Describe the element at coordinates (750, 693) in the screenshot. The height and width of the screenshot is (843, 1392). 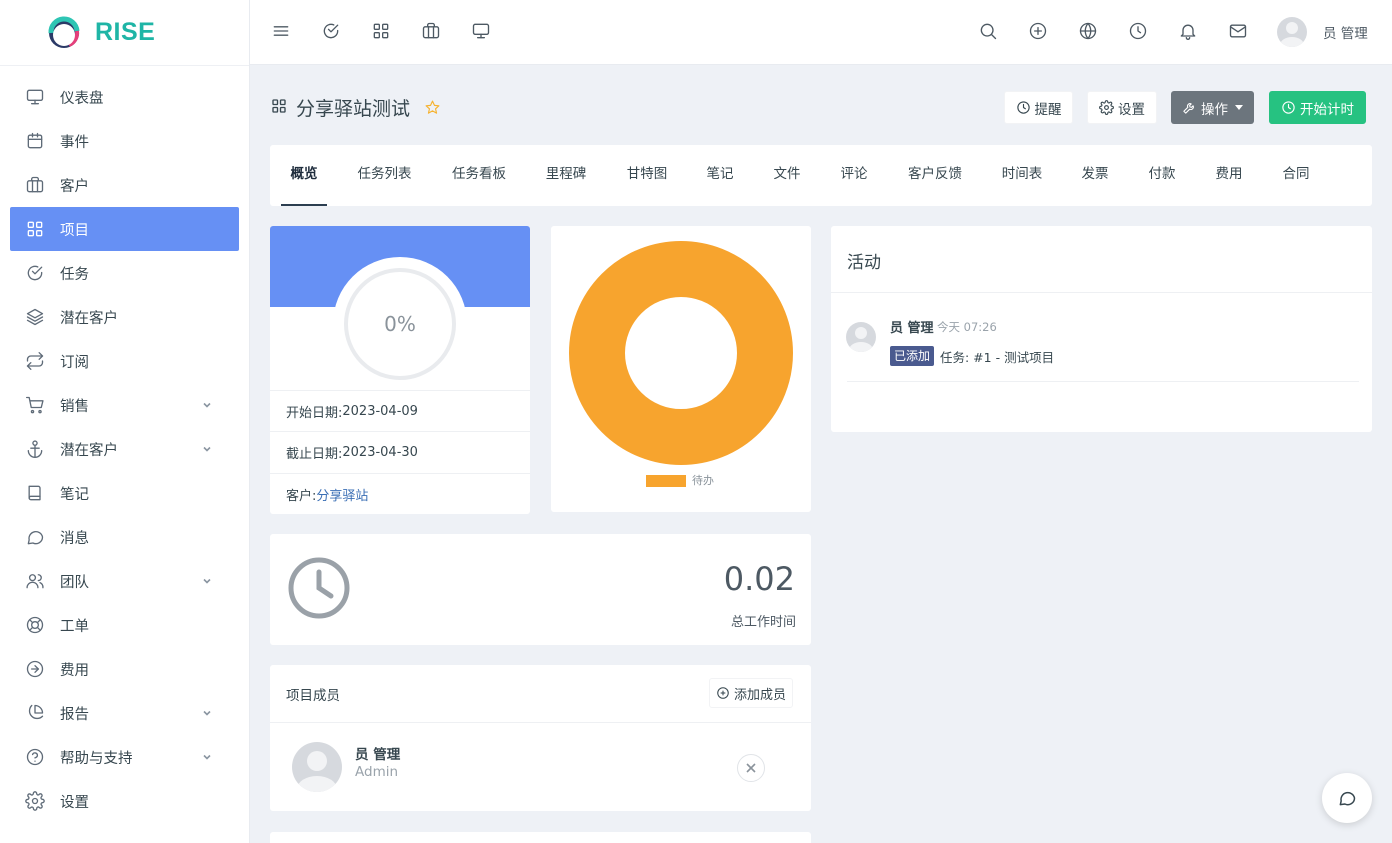
I see `add-member-button: 添加成员` at that location.